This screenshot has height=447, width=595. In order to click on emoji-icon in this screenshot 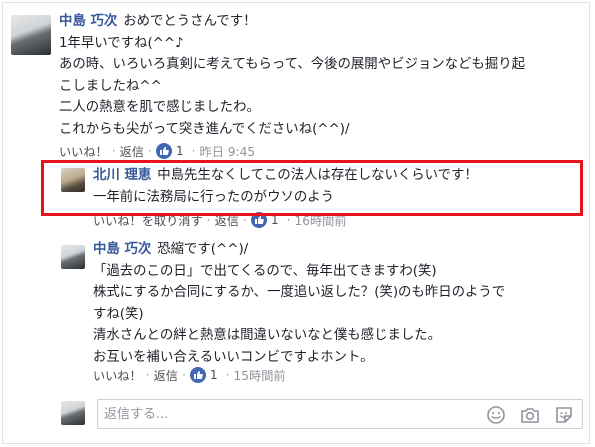, I will do `click(496, 415)`.